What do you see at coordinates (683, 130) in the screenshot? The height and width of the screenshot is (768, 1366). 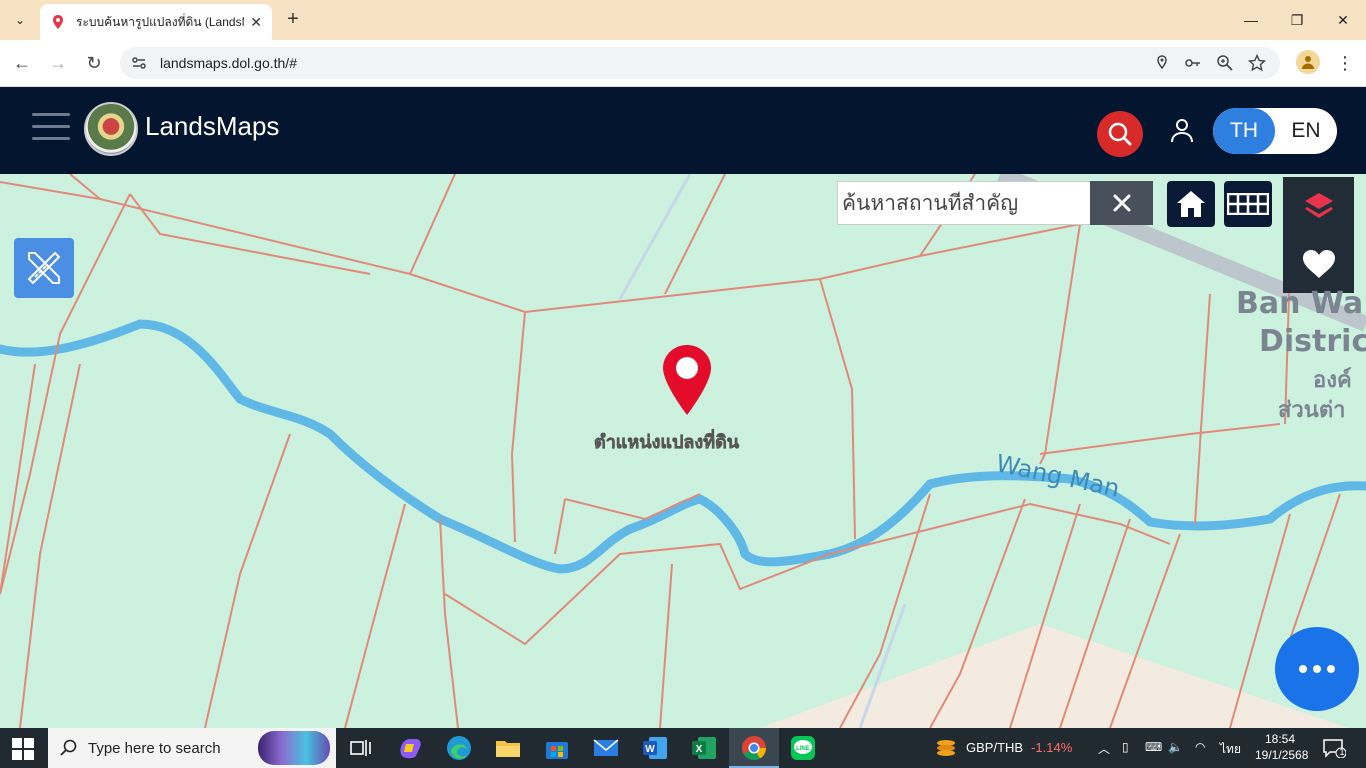 I see `app-header: LandsMaps TH EN` at bounding box center [683, 130].